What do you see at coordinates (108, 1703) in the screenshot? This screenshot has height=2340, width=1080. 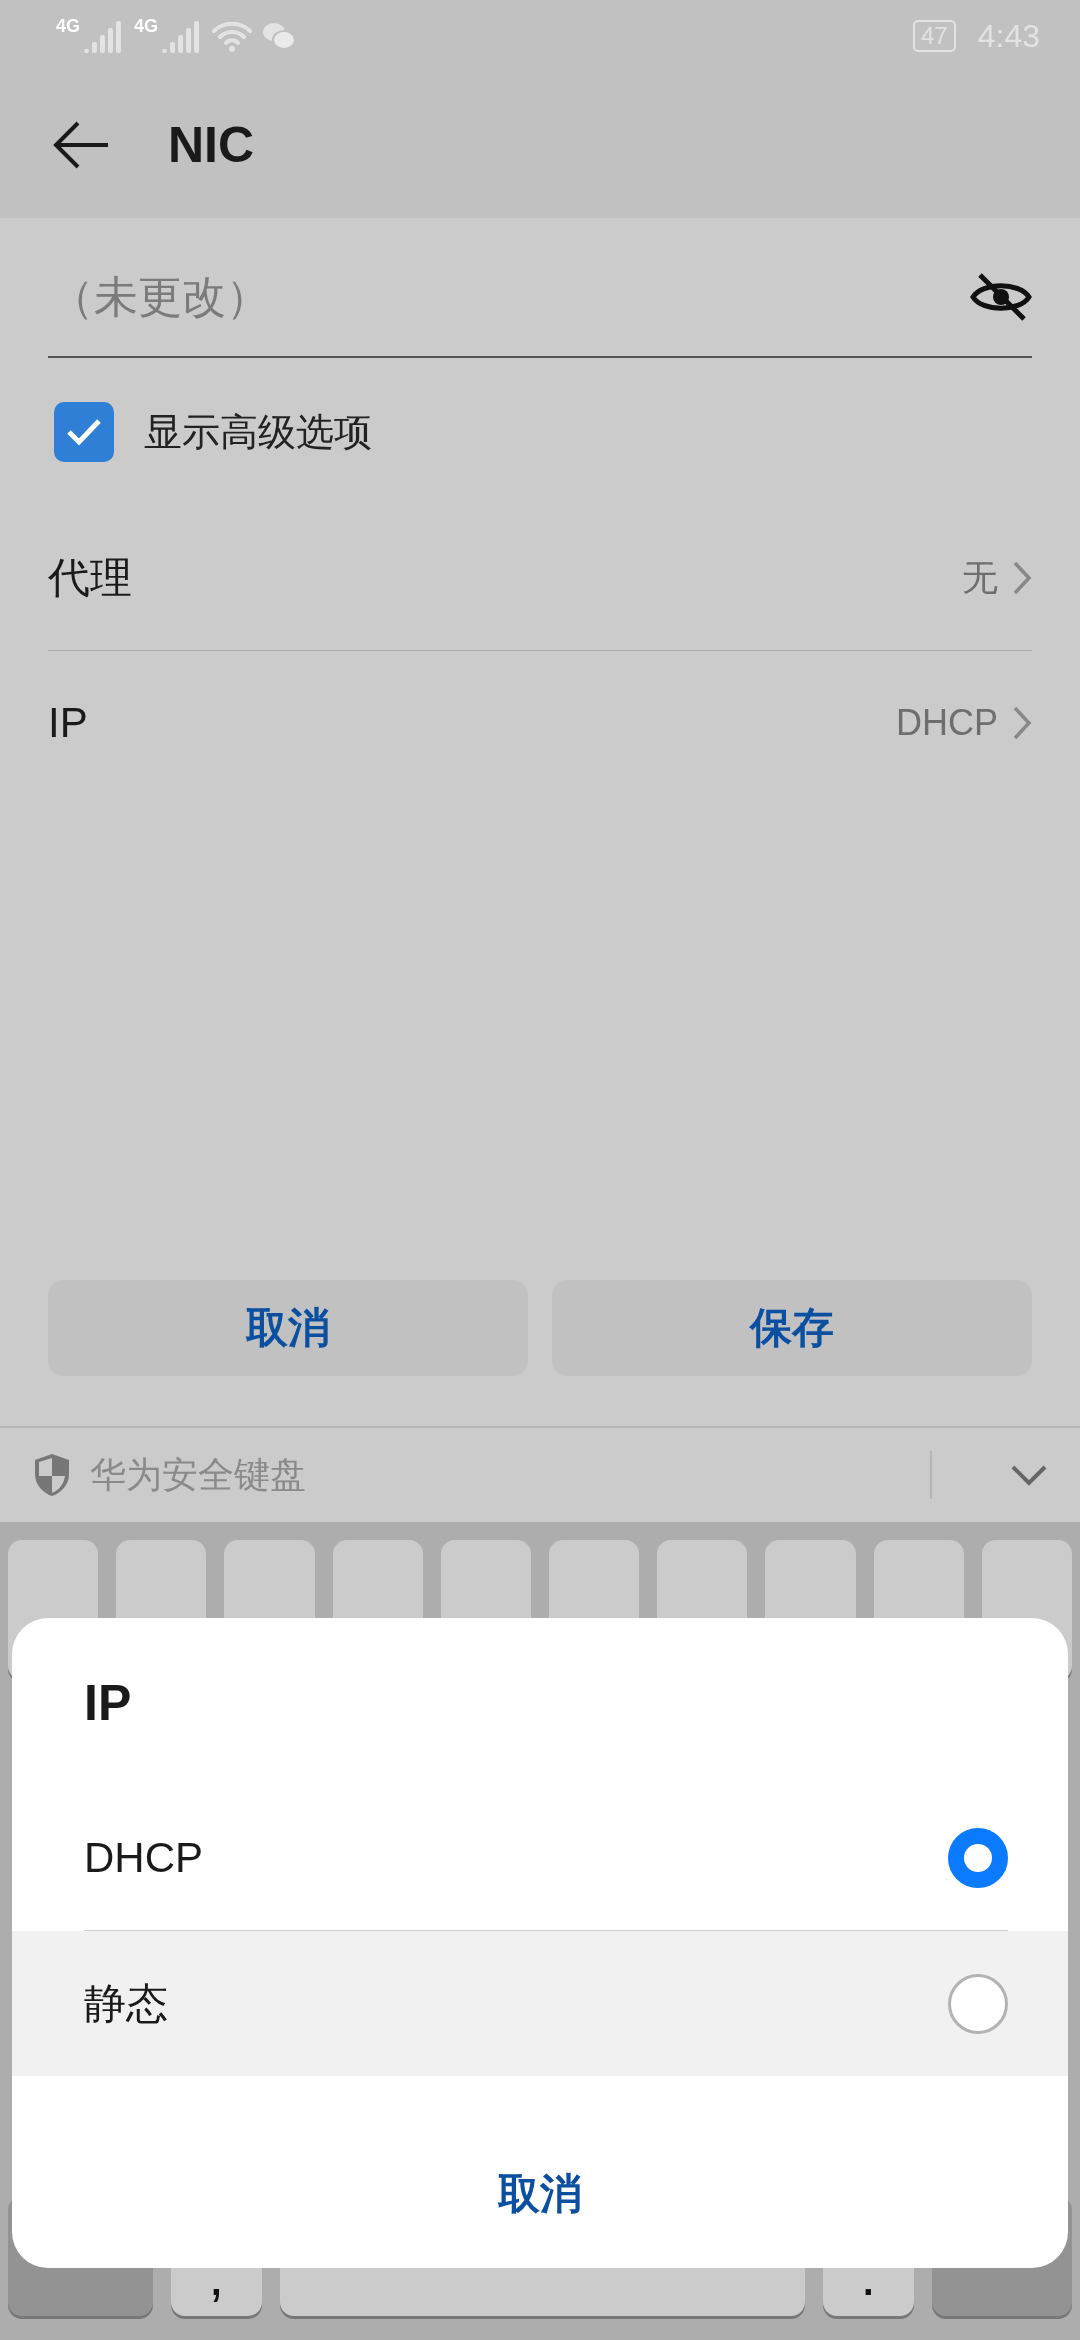 I see `dialog-title: IP` at bounding box center [108, 1703].